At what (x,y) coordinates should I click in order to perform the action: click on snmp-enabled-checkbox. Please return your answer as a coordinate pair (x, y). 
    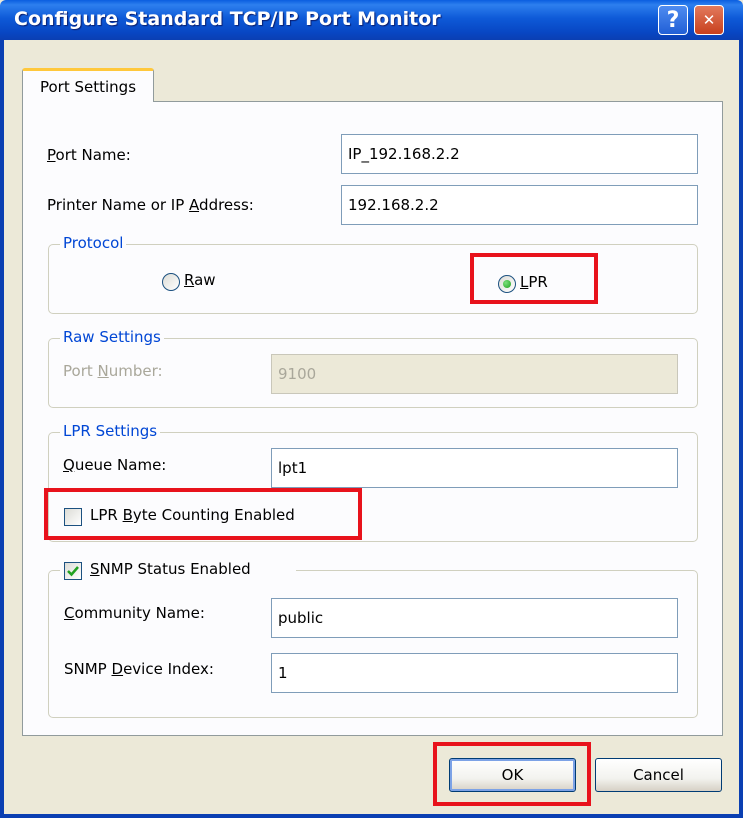
    Looking at the image, I should click on (73, 571).